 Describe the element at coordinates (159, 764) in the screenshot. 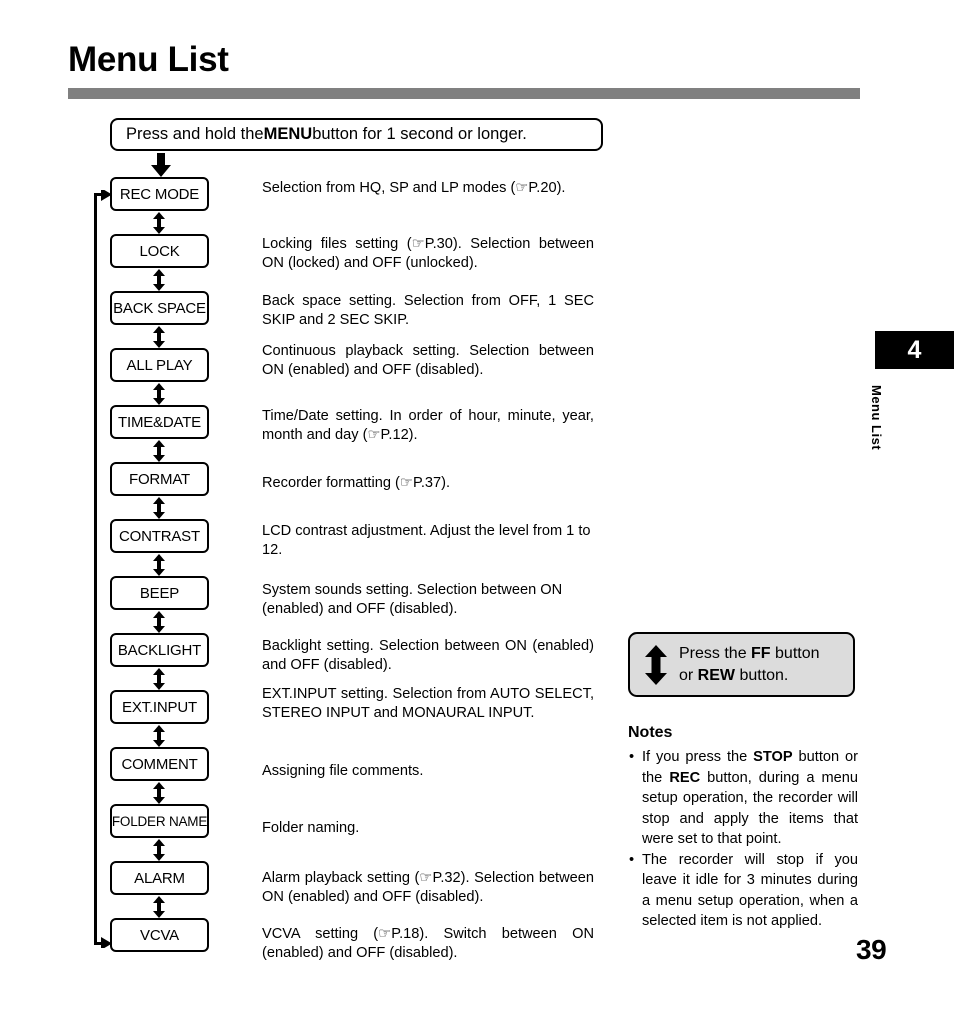

I see `menu-item-box: COMMENT` at that location.